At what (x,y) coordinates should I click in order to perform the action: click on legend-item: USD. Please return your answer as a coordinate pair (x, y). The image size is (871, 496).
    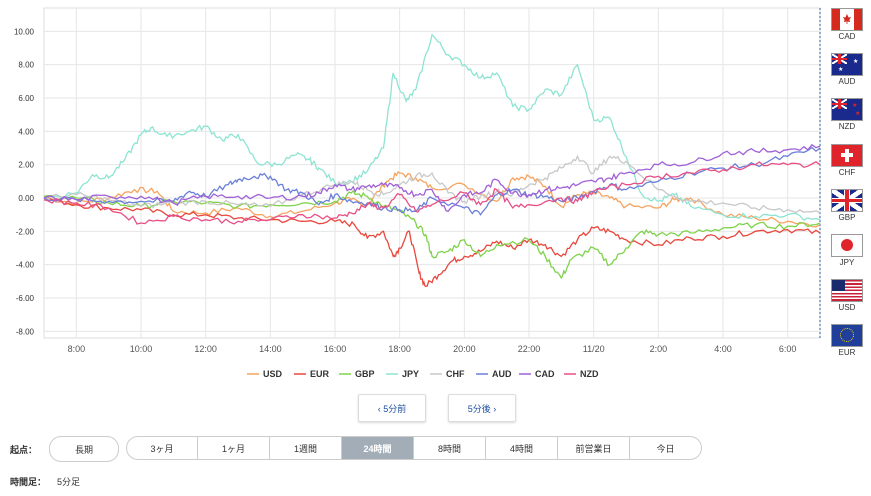
    Looking at the image, I should click on (273, 374).